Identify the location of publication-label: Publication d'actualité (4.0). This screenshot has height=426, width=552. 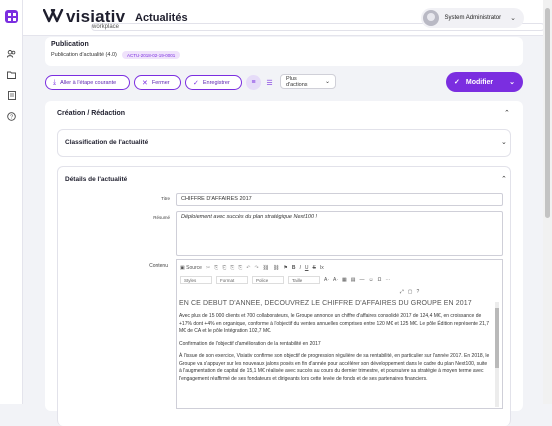
(84, 55).